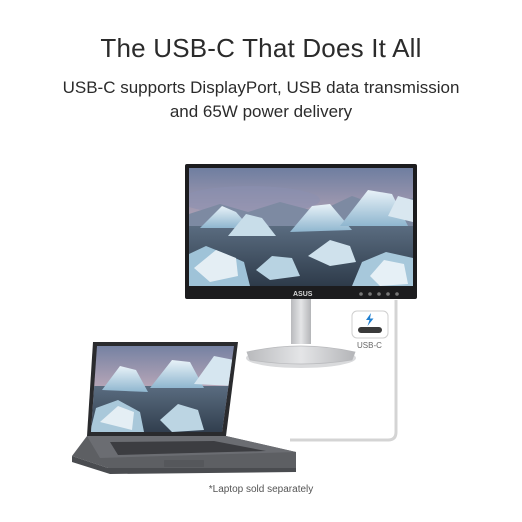 The height and width of the screenshot is (522, 522). Describe the element at coordinates (184, 463) in the screenshot. I see `laptop-touchpad` at that location.